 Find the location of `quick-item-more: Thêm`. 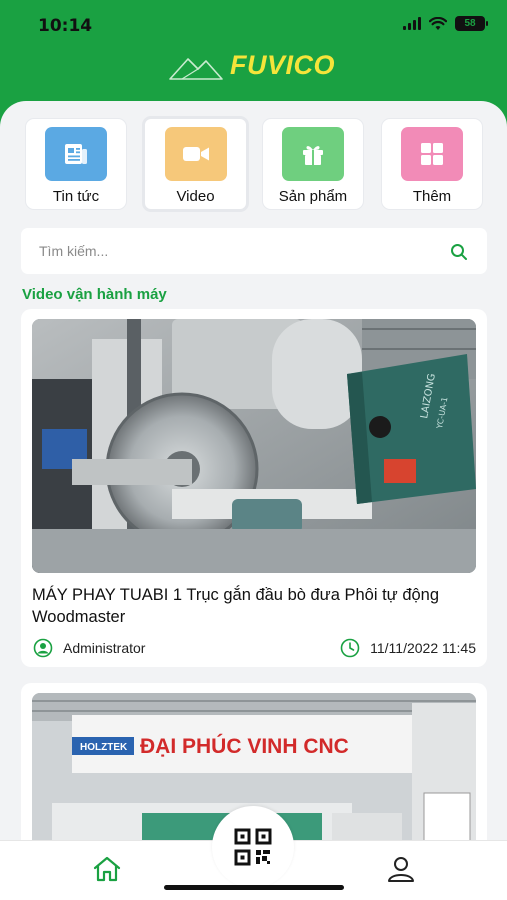

quick-item-more: Thêm is located at coordinates (432, 164).